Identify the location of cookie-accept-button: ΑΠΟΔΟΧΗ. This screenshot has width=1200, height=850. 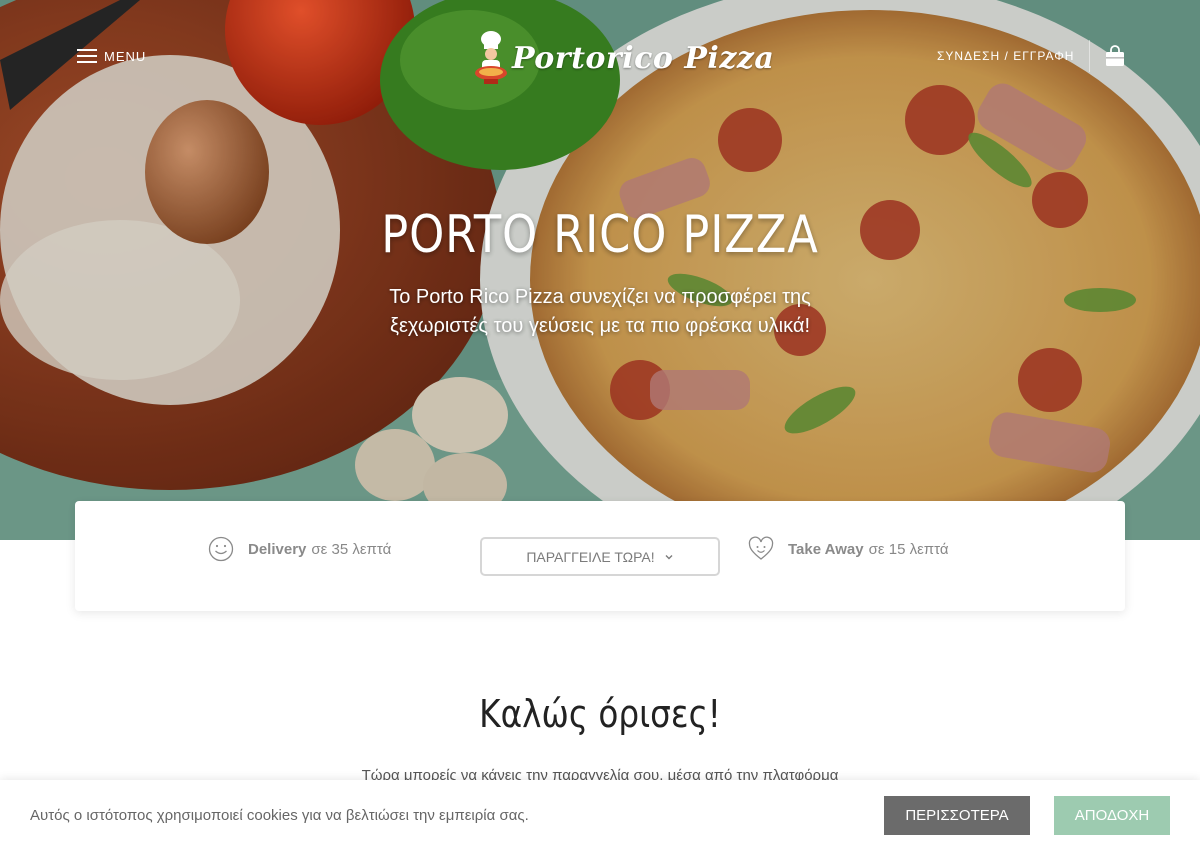
(1112, 815).